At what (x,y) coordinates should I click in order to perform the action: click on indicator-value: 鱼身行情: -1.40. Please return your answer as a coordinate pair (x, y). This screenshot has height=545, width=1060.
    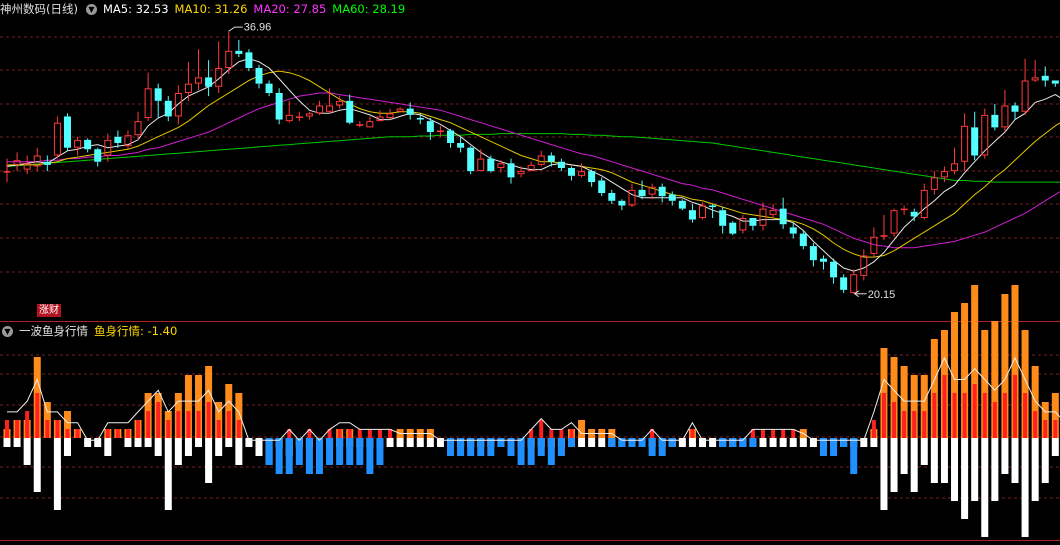
    Looking at the image, I should click on (136, 331).